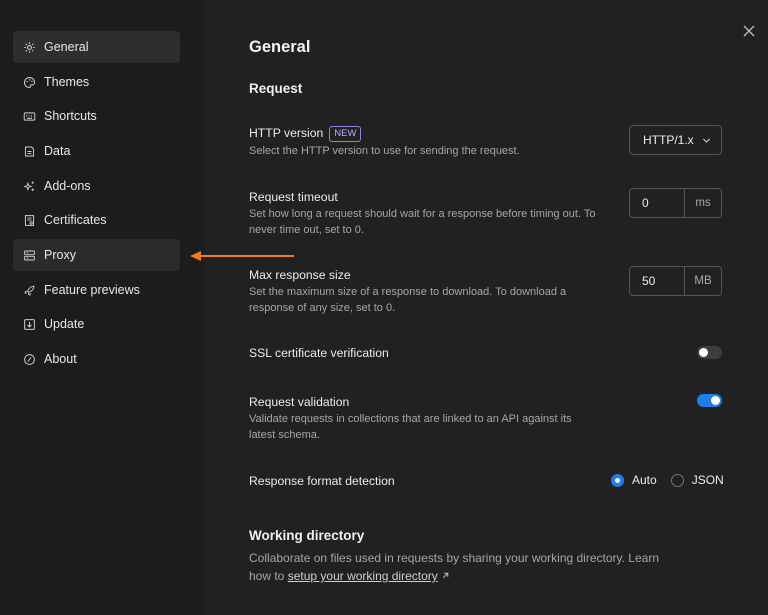  Describe the element at coordinates (60, 359) in the screenshot. I see `sidebar-item-label: About` at that location.